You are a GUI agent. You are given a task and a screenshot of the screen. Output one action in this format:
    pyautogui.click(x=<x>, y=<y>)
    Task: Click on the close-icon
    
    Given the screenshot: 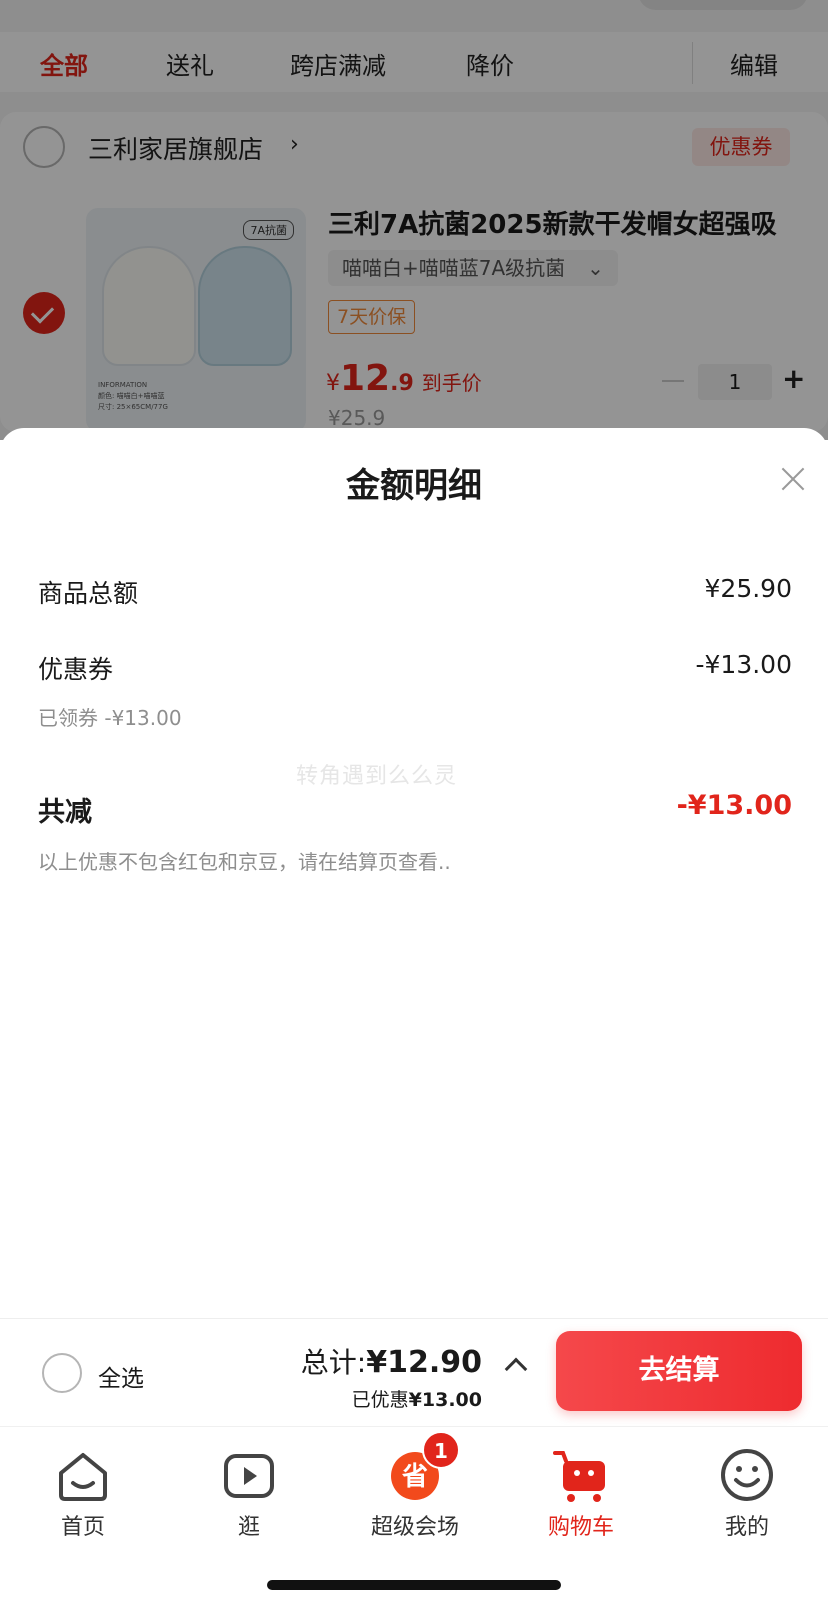 What is the action you would take?
    pyautogui.click(x=793, y=479)
    